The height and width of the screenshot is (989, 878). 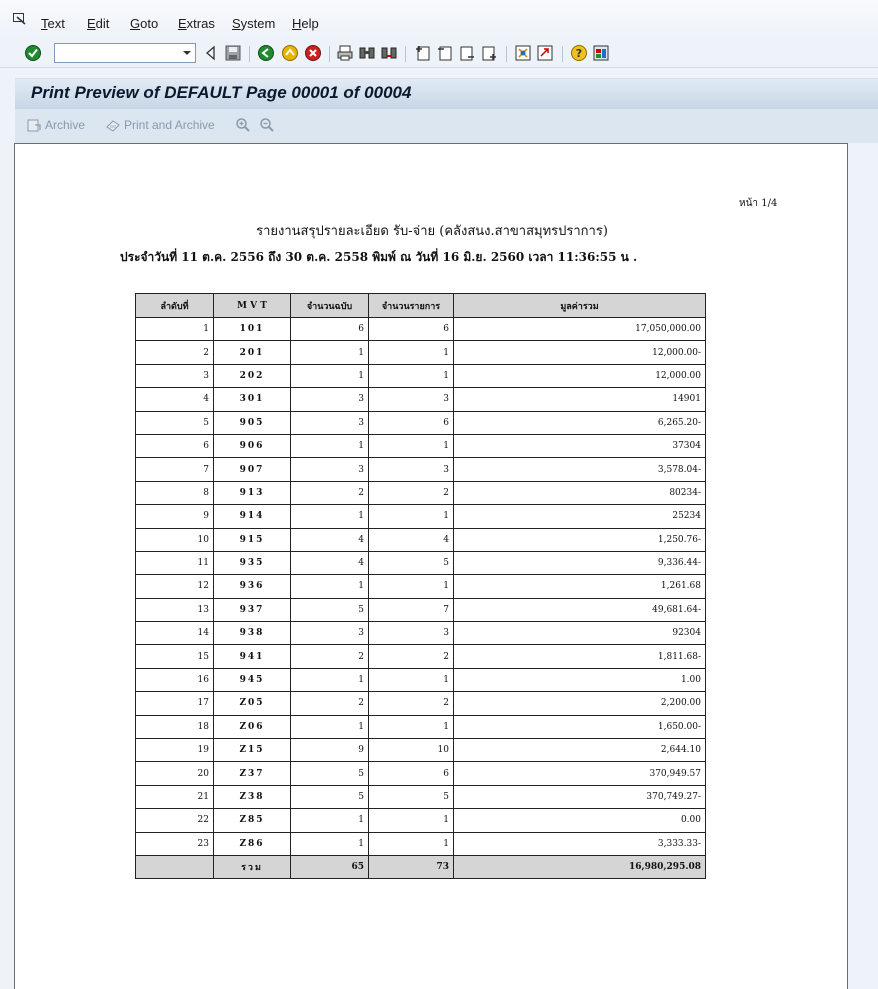 I want to click on zoom-out-icon, so click(x=267, y=125).